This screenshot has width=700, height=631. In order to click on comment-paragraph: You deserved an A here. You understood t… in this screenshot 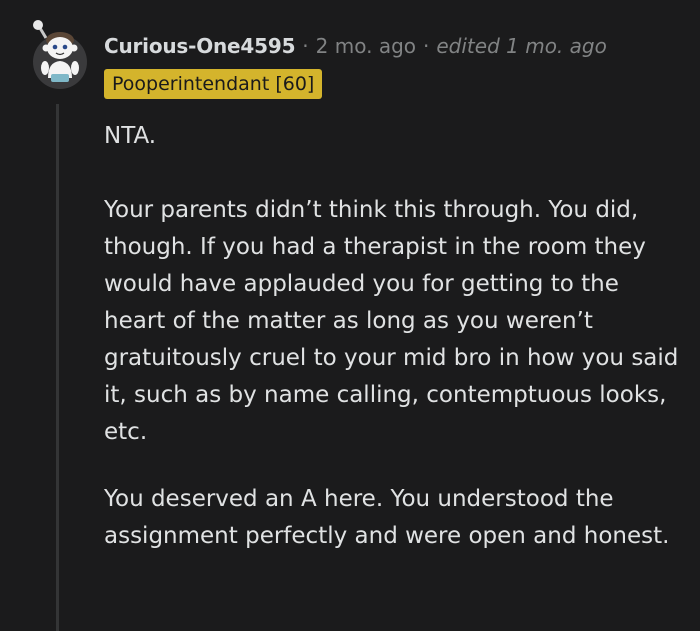, I will do `click(387, 517)`.